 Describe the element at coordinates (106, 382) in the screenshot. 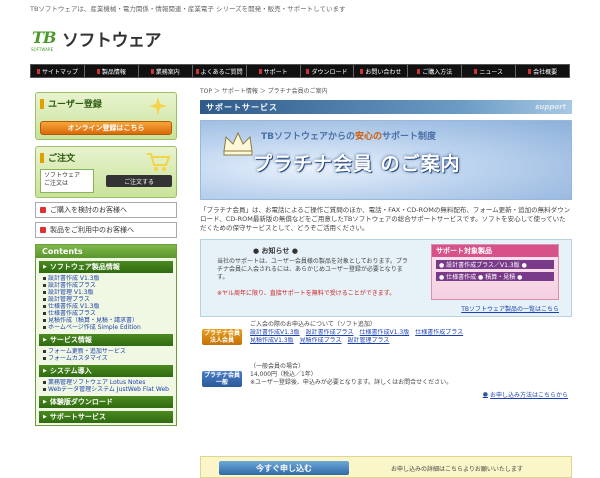

I see `sidebar-item: 業務管理ソフトウェア Lotus Notes` at that location.